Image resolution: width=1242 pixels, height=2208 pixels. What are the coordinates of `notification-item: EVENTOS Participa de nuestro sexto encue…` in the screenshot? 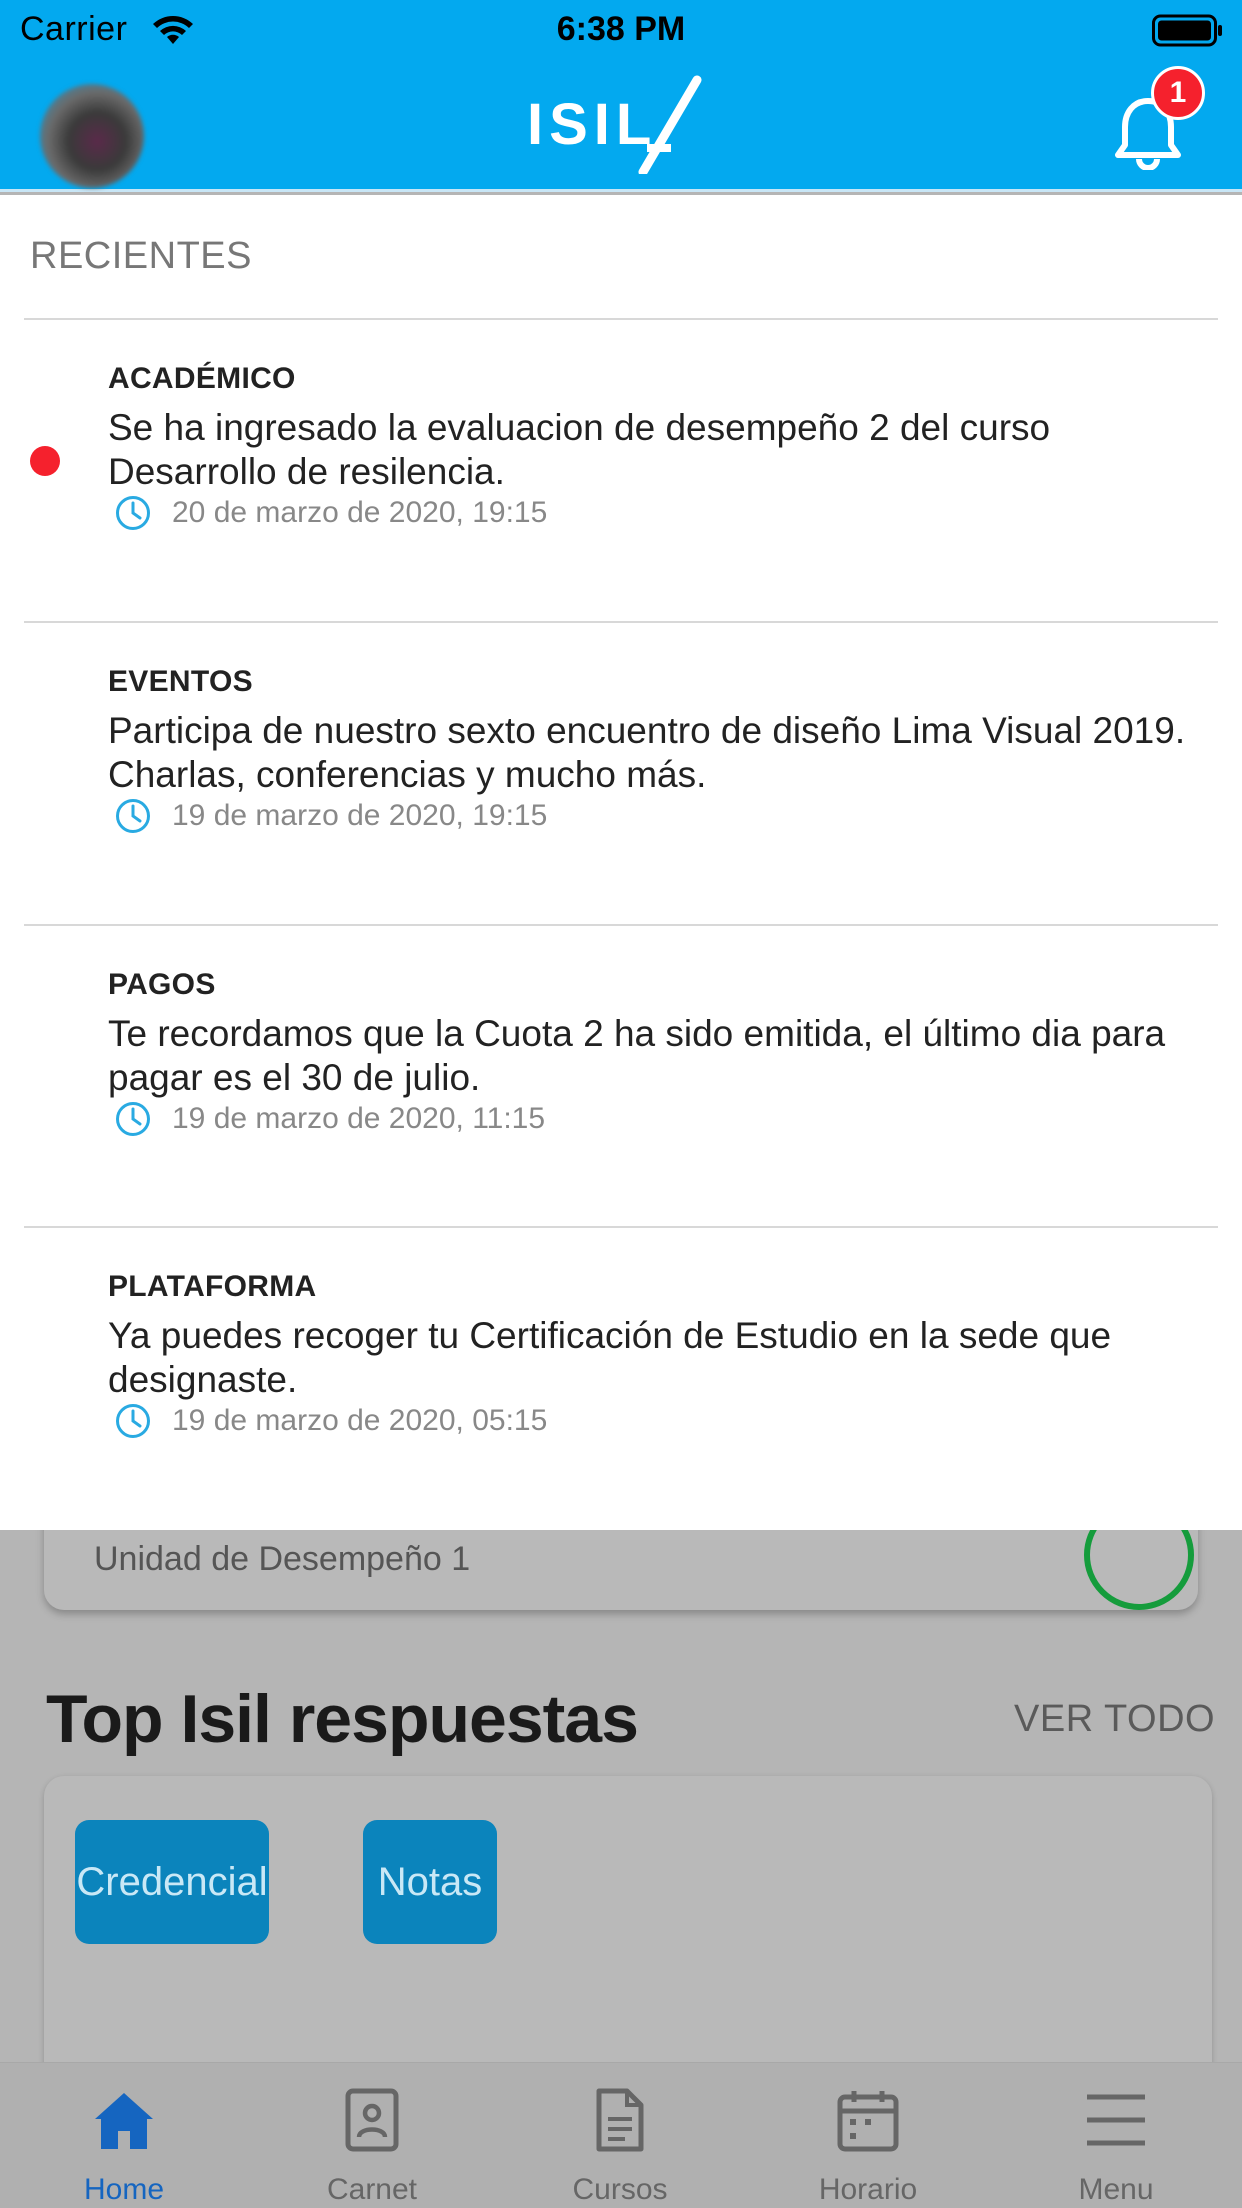 It's located at (621, 773).